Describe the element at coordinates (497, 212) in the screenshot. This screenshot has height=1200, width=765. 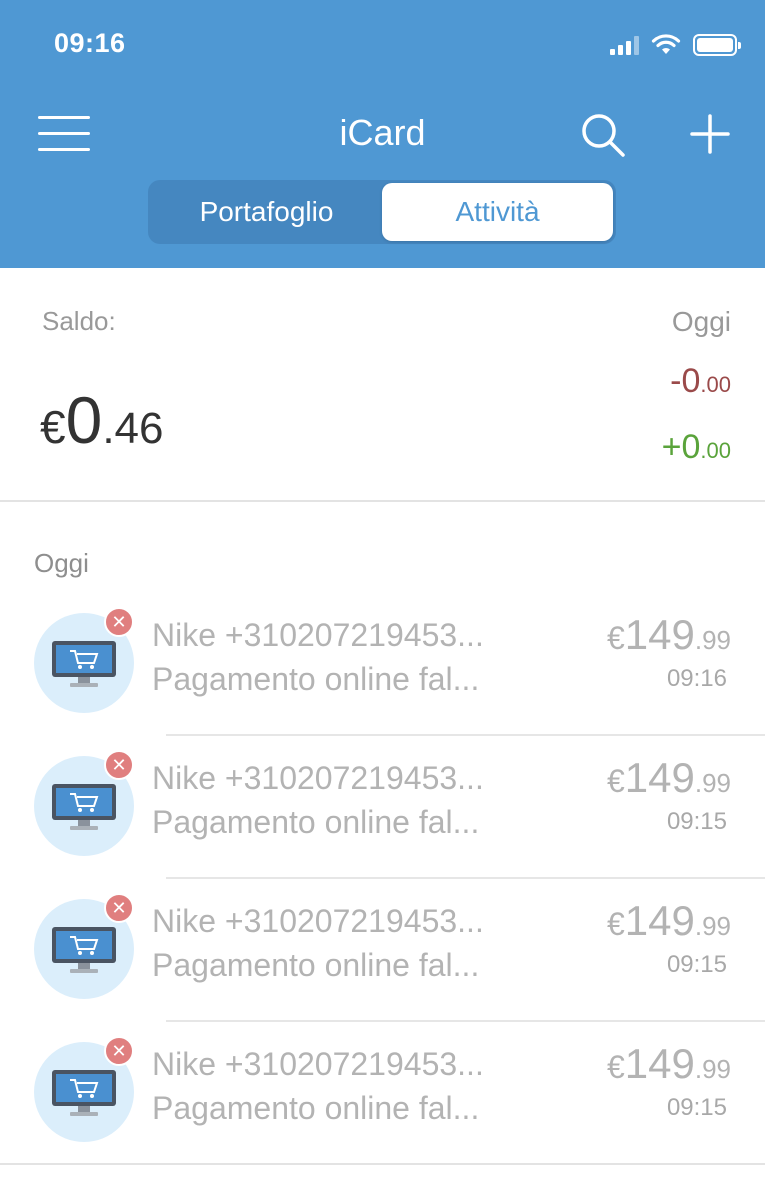
I see `tab-attivita: Attività` at that location.